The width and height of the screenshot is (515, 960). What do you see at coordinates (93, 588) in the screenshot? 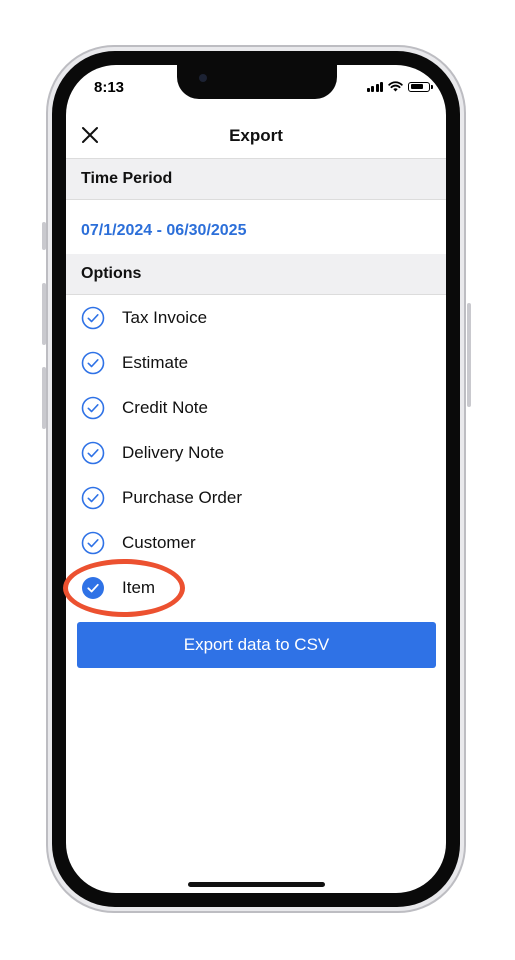
I see `check-circle-filled-icon` at bounding box center [93, 588].